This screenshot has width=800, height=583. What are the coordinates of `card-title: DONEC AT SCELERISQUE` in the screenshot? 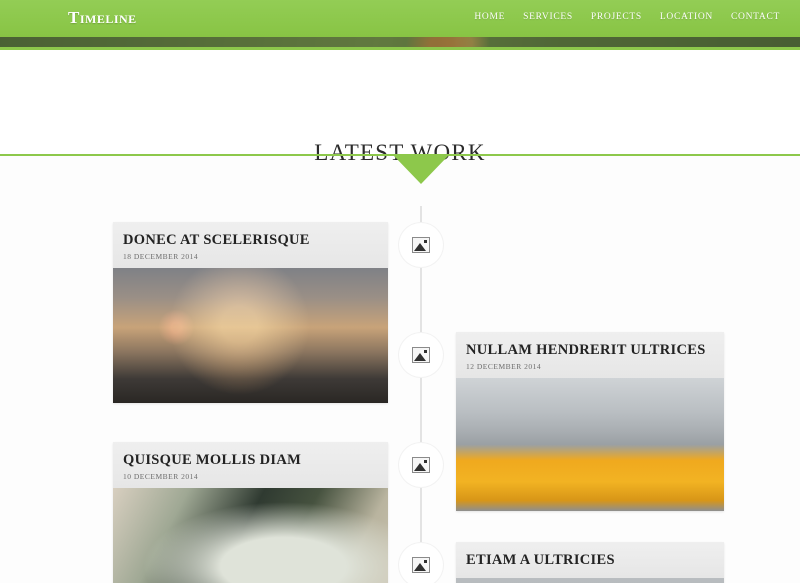 It's located at (216, 240).